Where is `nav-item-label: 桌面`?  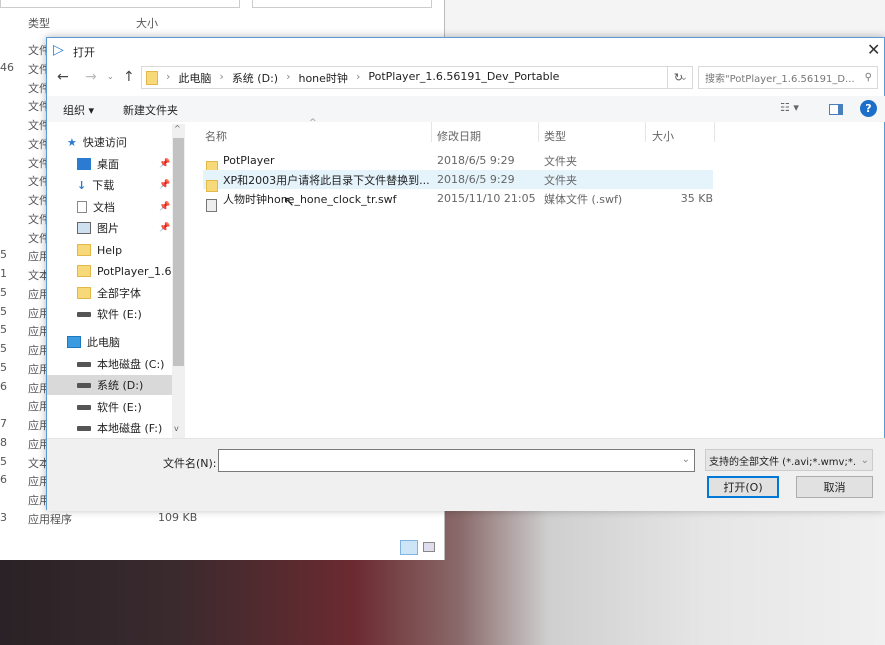
nav-item-label: 桌面 is located at coordinates (108, 164).